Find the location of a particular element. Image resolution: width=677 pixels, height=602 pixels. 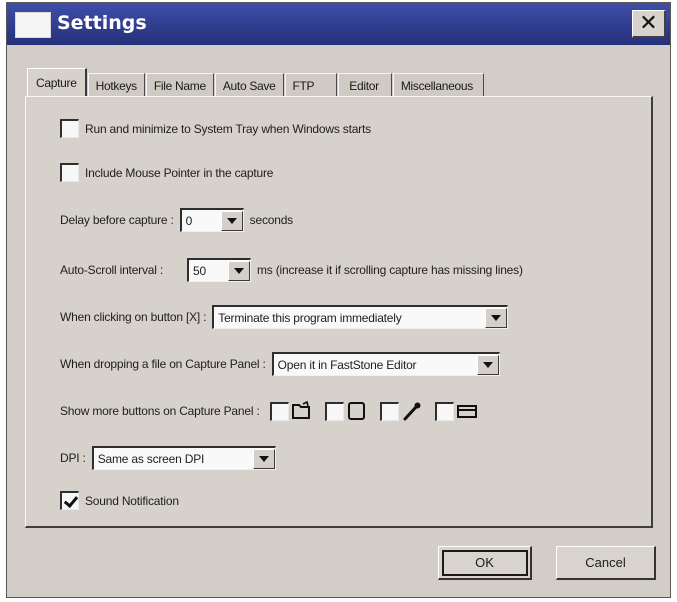

autoscroll-select: 50 is located at coordinates (218, 270).